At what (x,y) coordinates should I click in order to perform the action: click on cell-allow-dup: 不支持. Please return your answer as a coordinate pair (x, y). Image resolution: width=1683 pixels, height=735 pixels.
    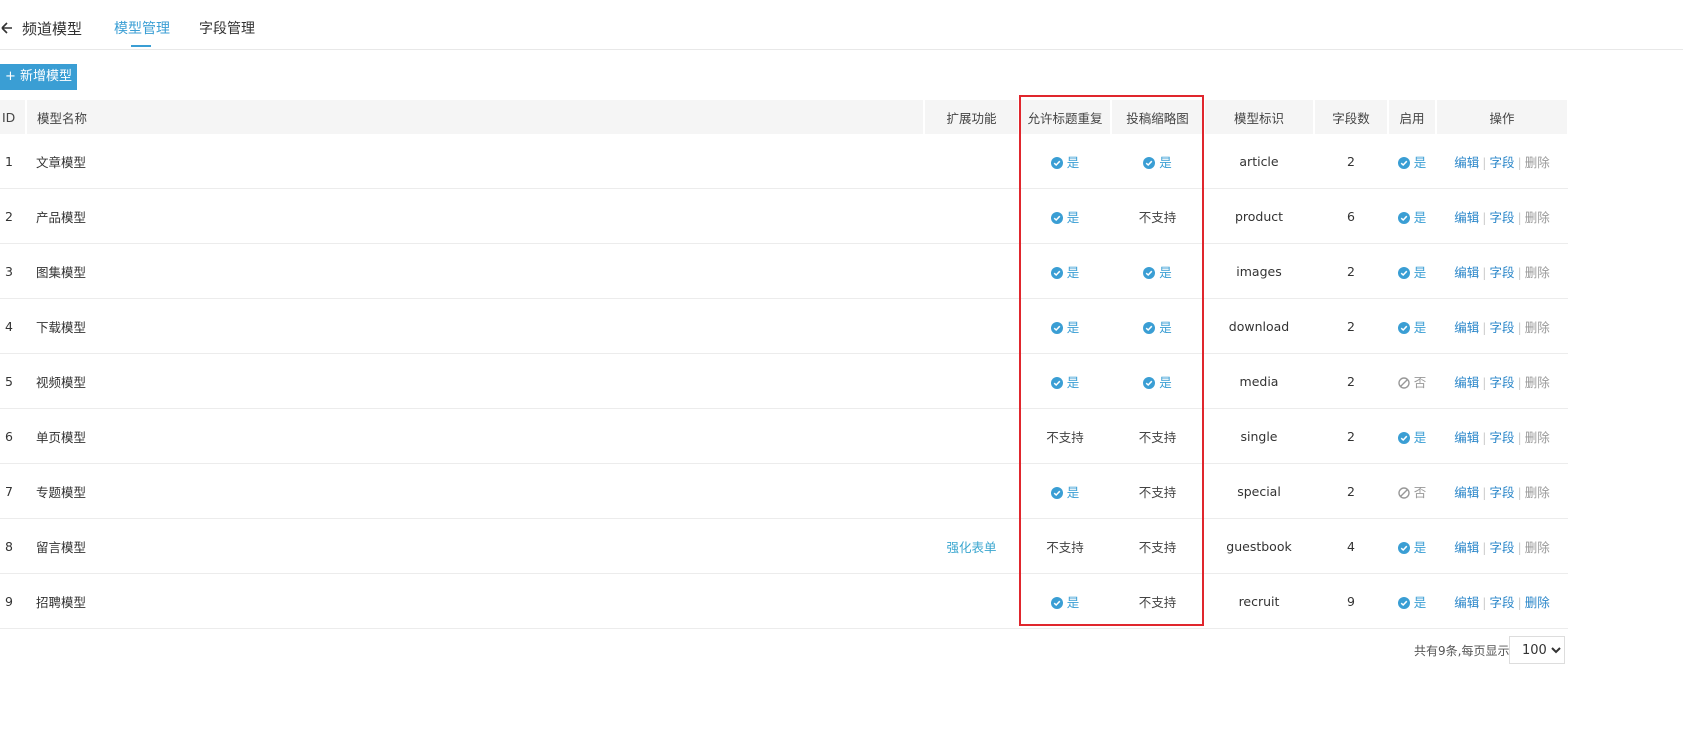
    Looking at the image, I should click on (1065, 436).